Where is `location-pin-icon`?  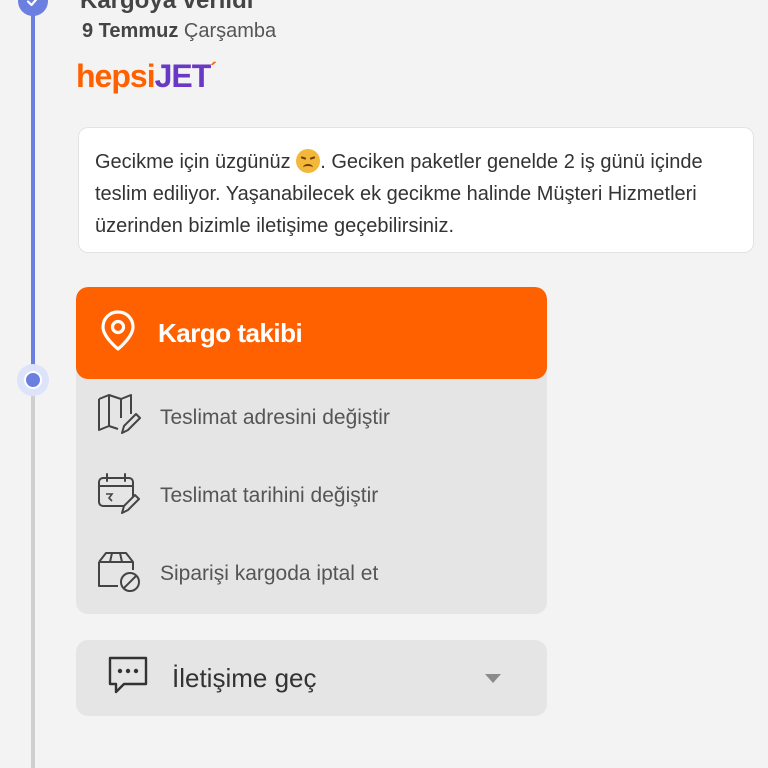 location-pin-icon is located at coordinates (118, 333).